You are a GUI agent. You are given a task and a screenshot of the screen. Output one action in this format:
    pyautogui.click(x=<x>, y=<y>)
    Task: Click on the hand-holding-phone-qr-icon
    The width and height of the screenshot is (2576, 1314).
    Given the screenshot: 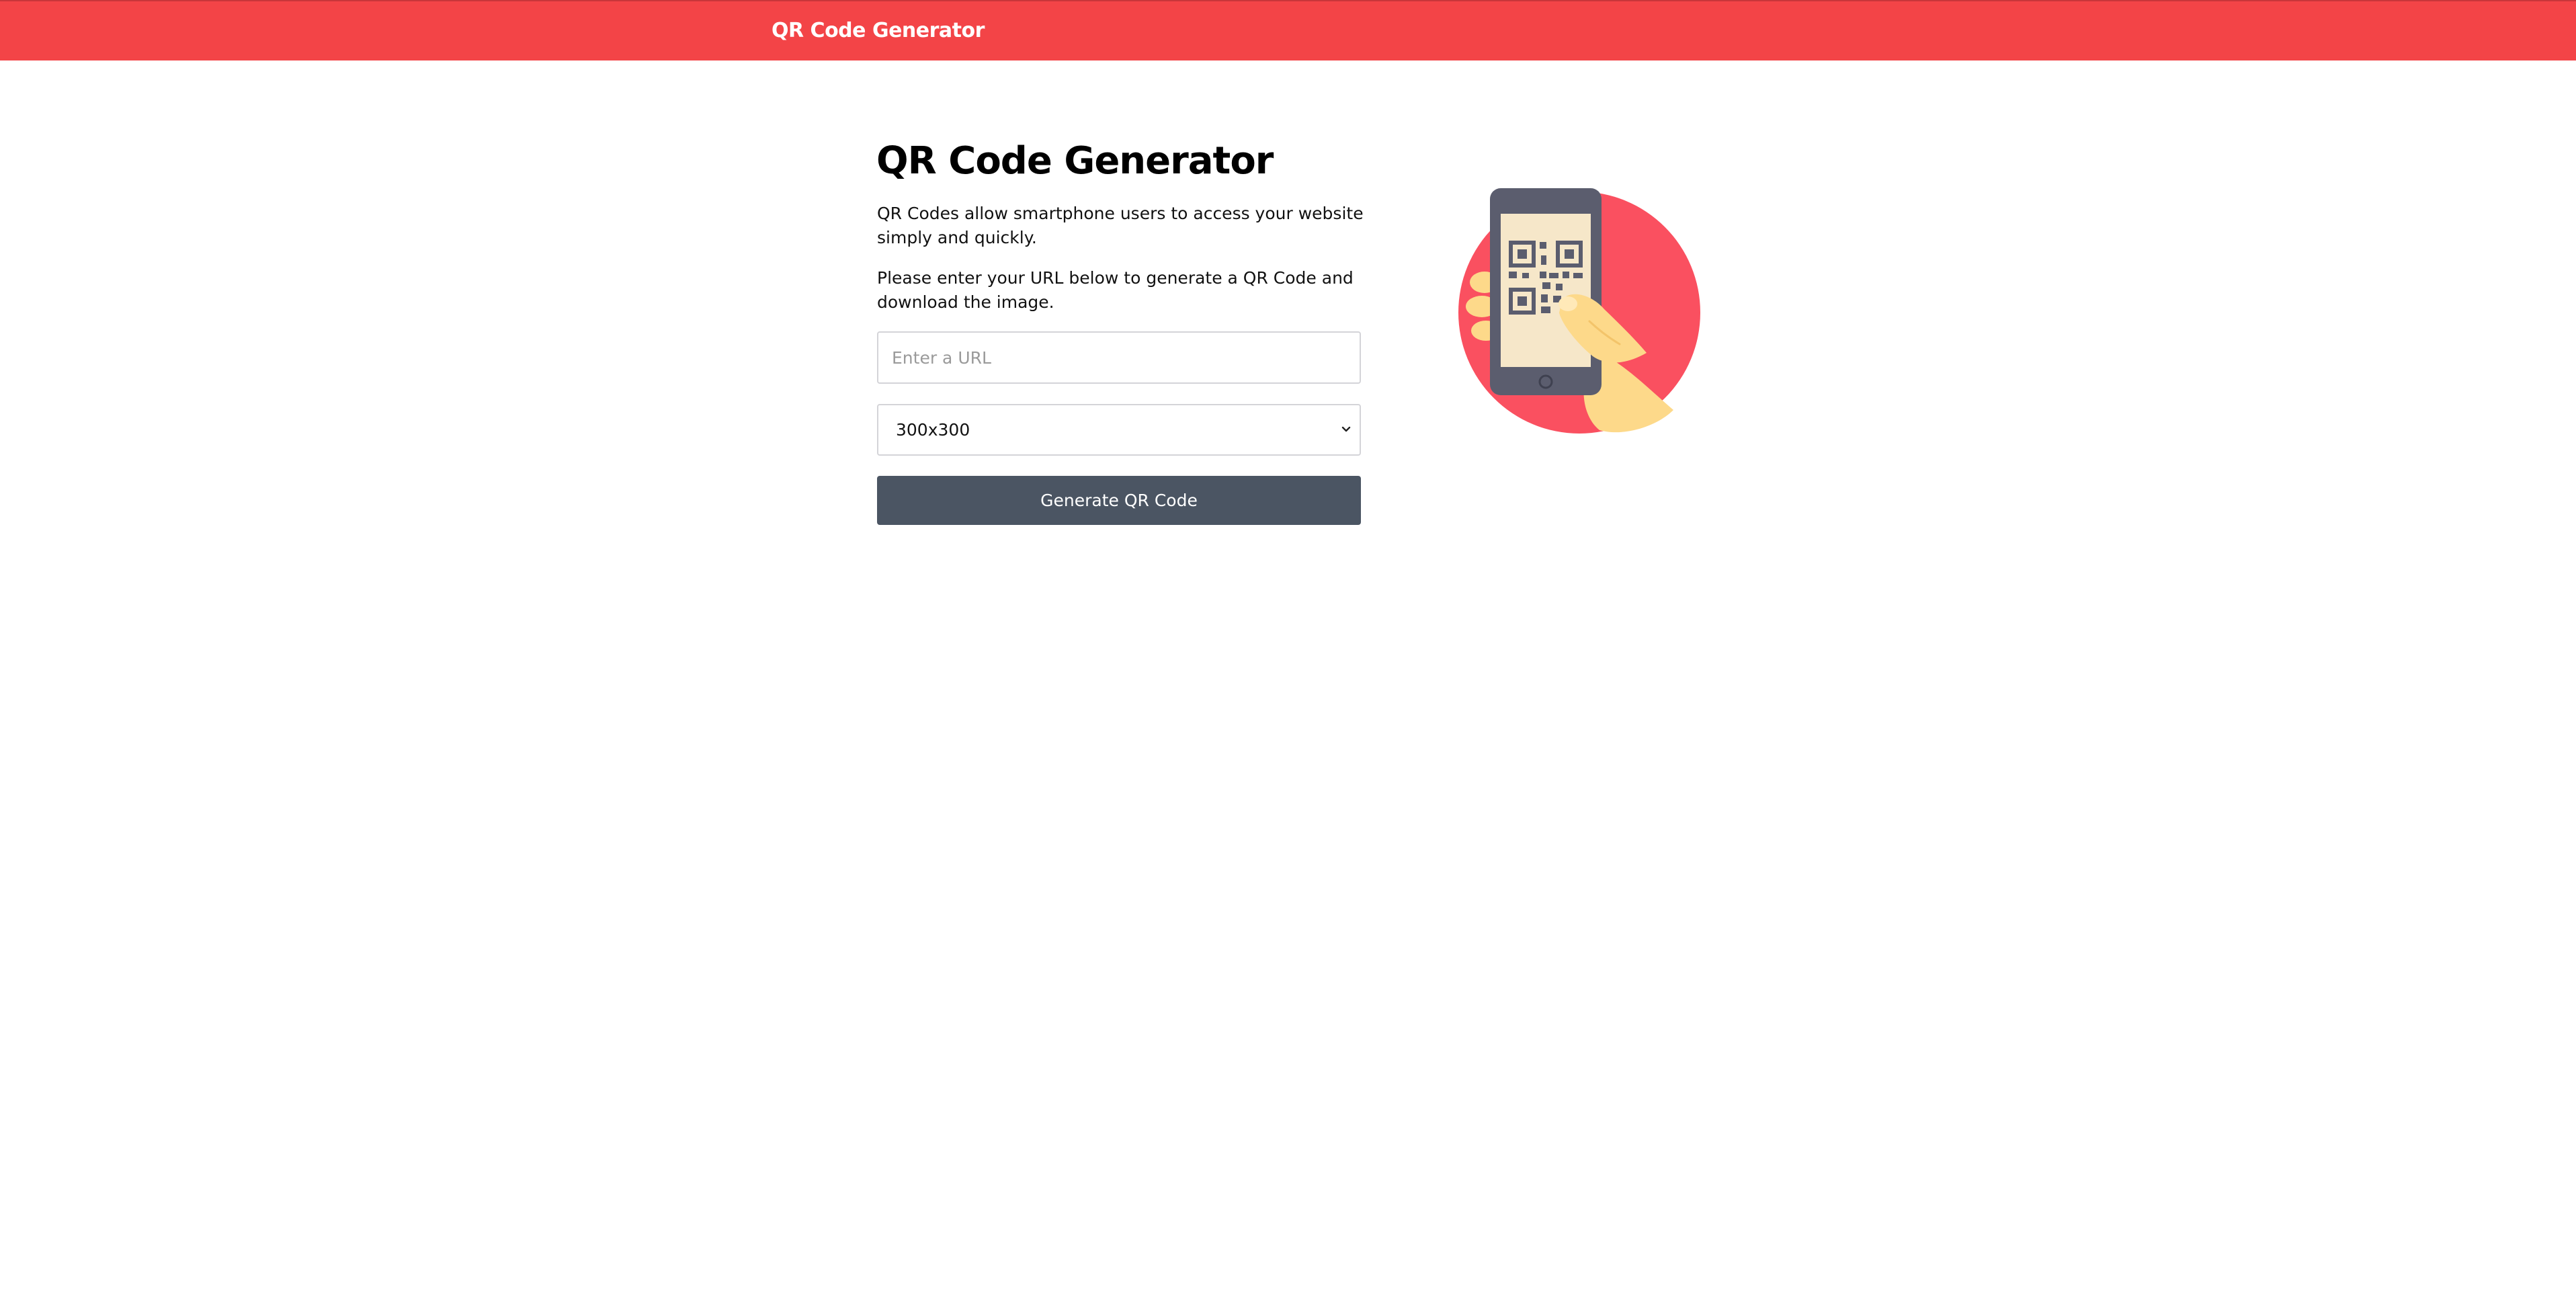 What is the action you would take?
    pyautogui.click(x=1579, y=311)
    